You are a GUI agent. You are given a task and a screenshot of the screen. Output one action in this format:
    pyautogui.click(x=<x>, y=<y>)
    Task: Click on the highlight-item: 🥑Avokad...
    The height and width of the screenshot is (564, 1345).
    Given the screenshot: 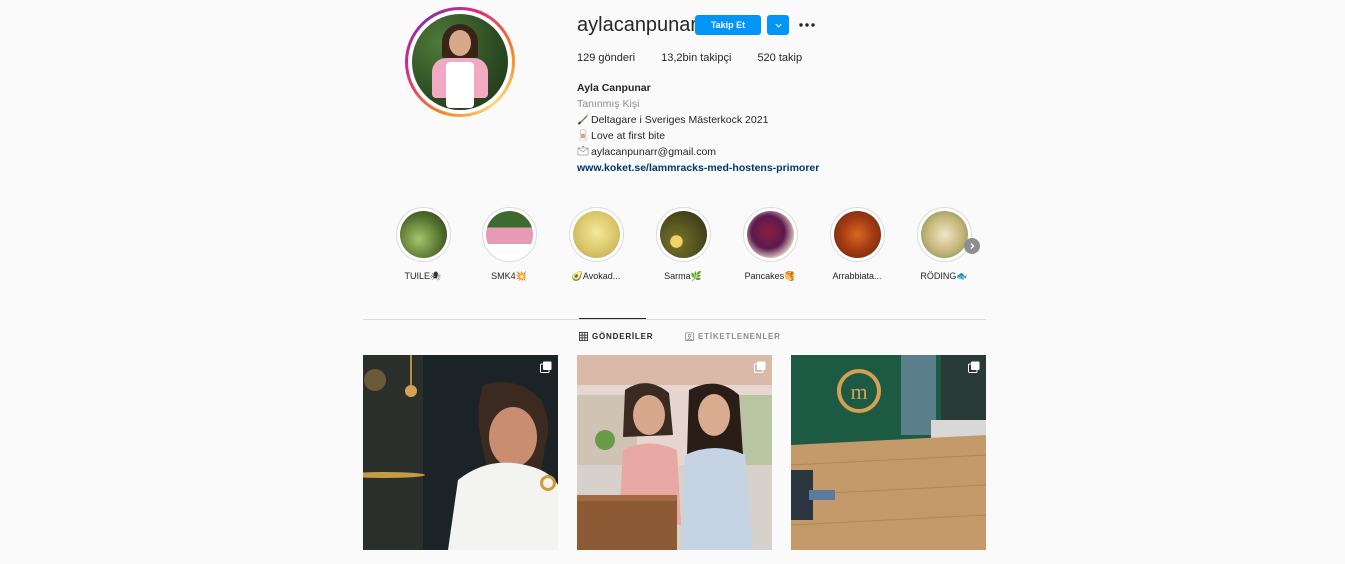 What is the action you would take?
    pyautogui.click(x=596, y=244)
    